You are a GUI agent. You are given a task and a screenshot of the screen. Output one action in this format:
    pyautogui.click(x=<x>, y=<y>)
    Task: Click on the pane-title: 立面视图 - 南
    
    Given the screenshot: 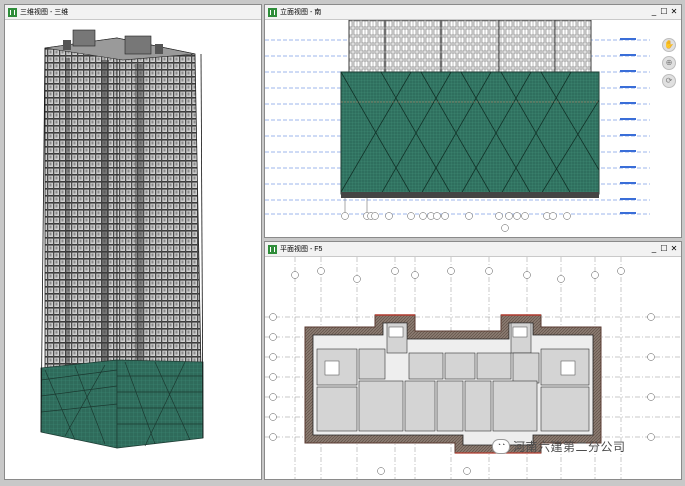 What is the action you would take?
    pyautogui.click(x=301, y=12)
    